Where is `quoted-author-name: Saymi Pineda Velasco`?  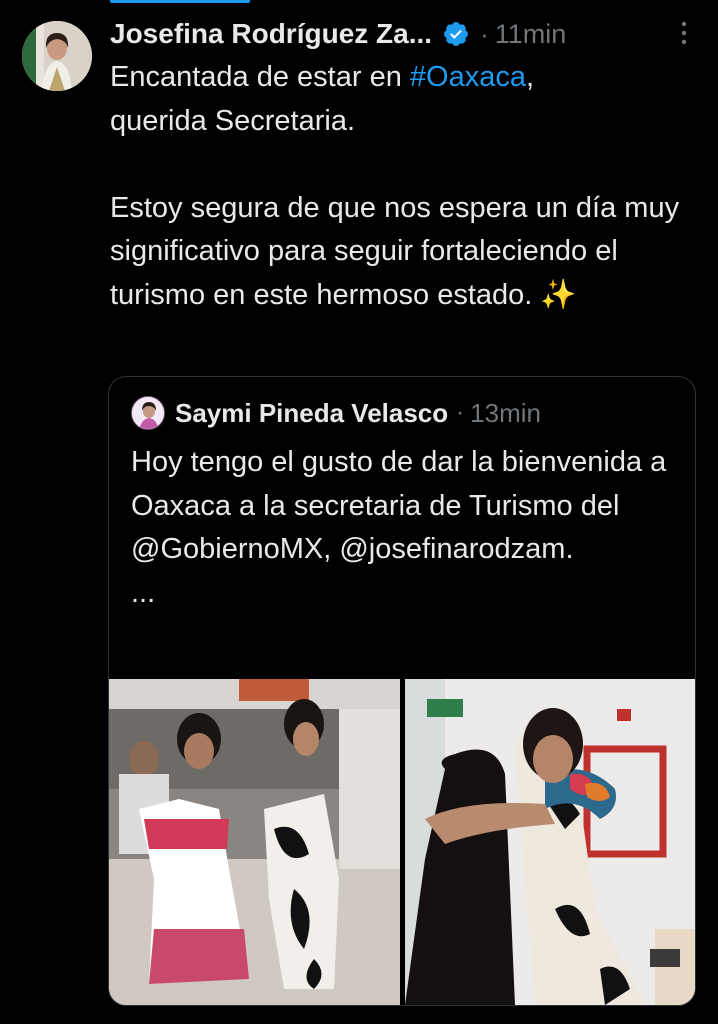
quoted-author-name: Saymi Pineda Velasco is located at coordinates (311, 413).